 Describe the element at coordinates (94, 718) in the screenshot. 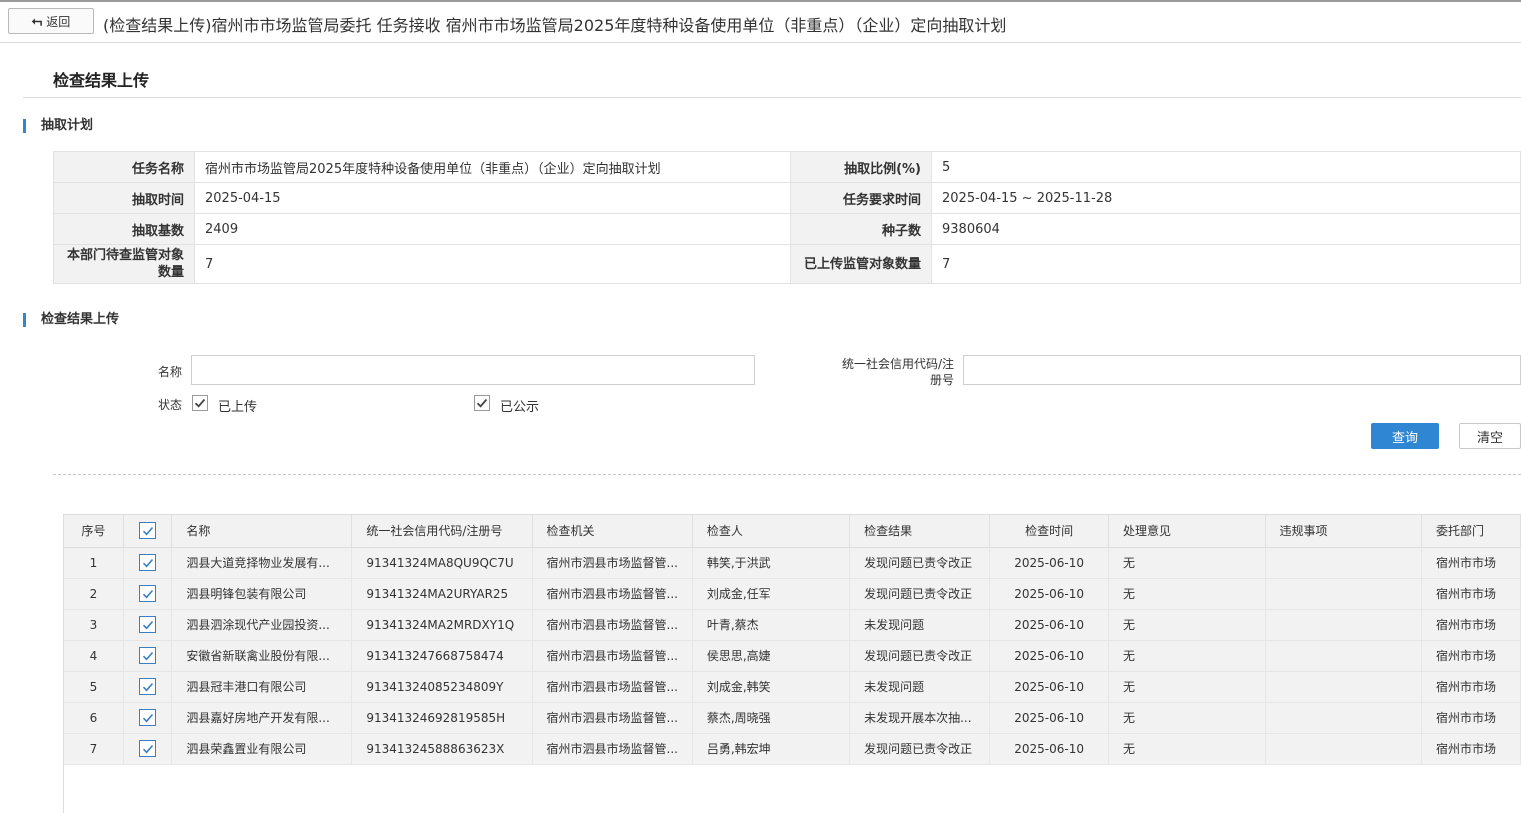

I see `cell-index: 6` at that location.